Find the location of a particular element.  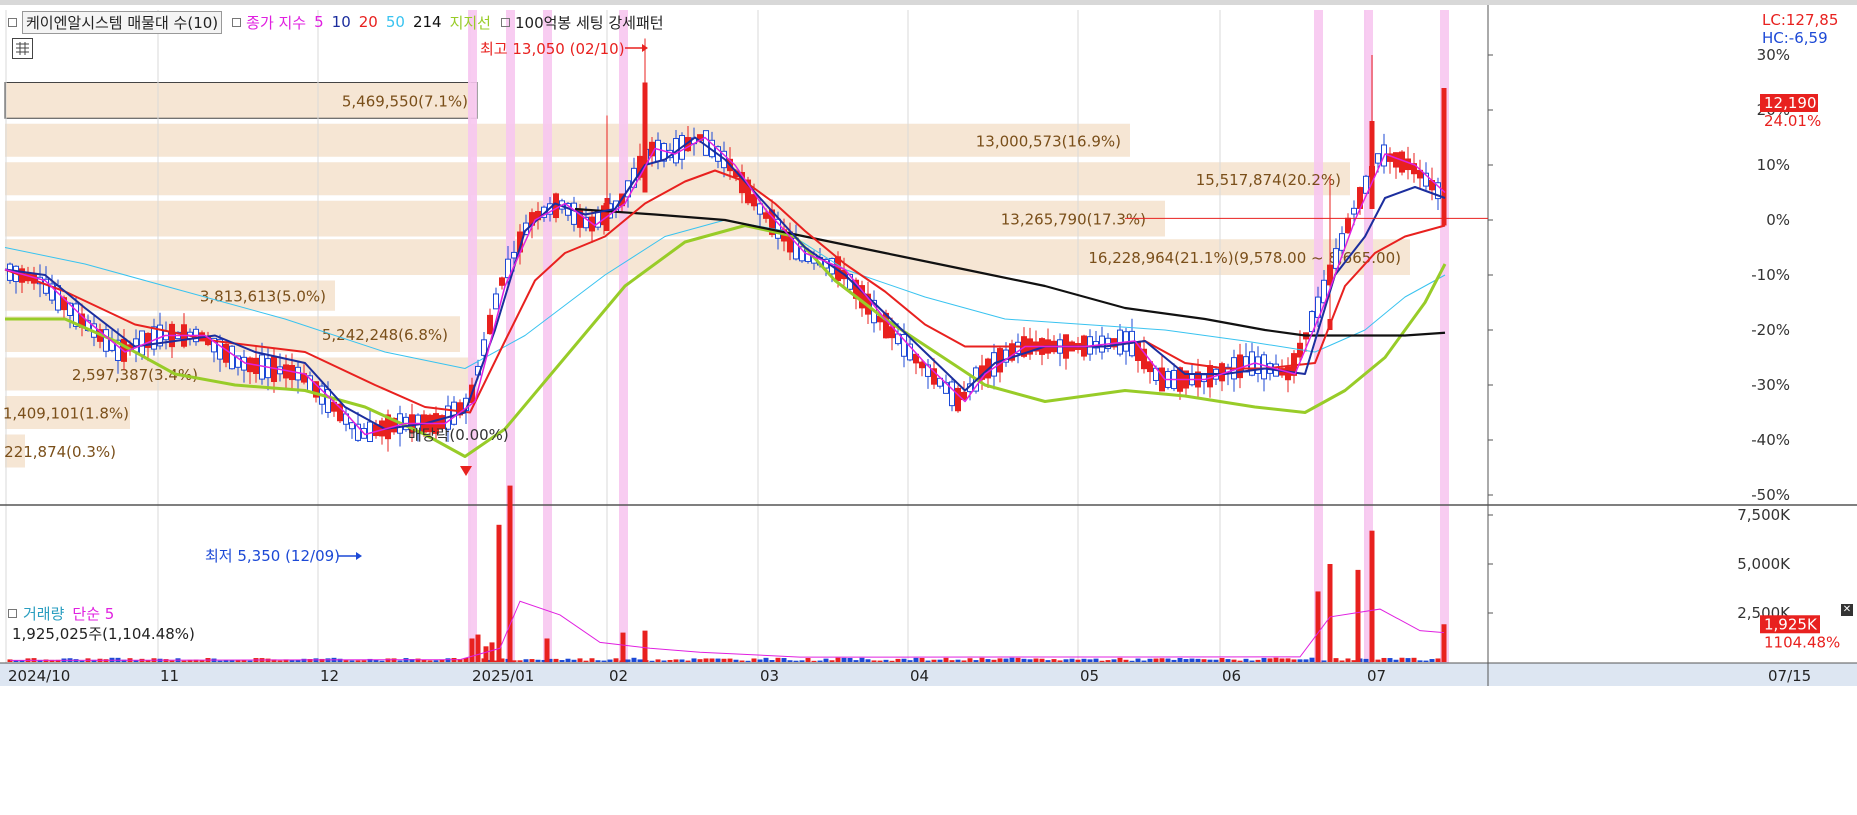

x-axis-label: 07 is located at coordinates (1376, 676).